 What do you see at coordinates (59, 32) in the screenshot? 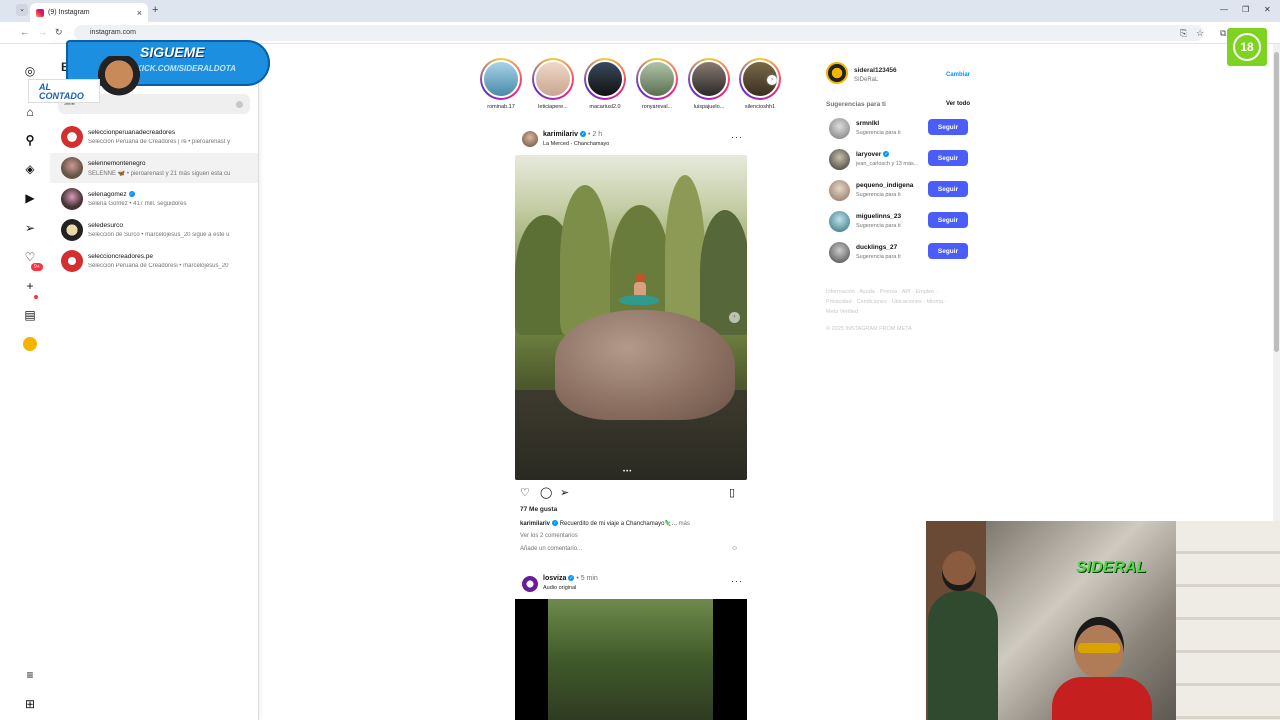
I see `reload-icon: ↻` at bounding box center [59, 32].